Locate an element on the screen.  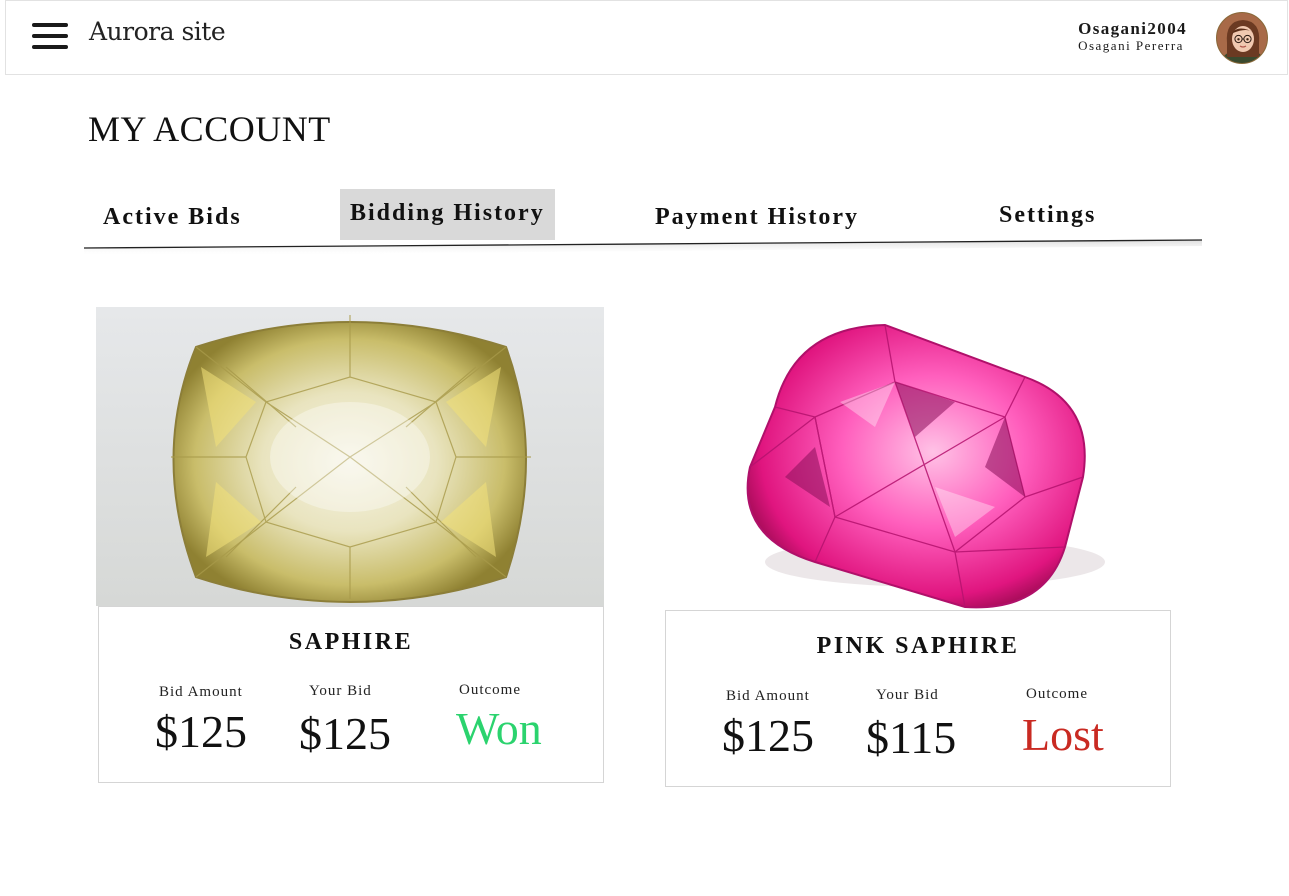
hamburger-menu-icon is located at coordinates (50, 36).